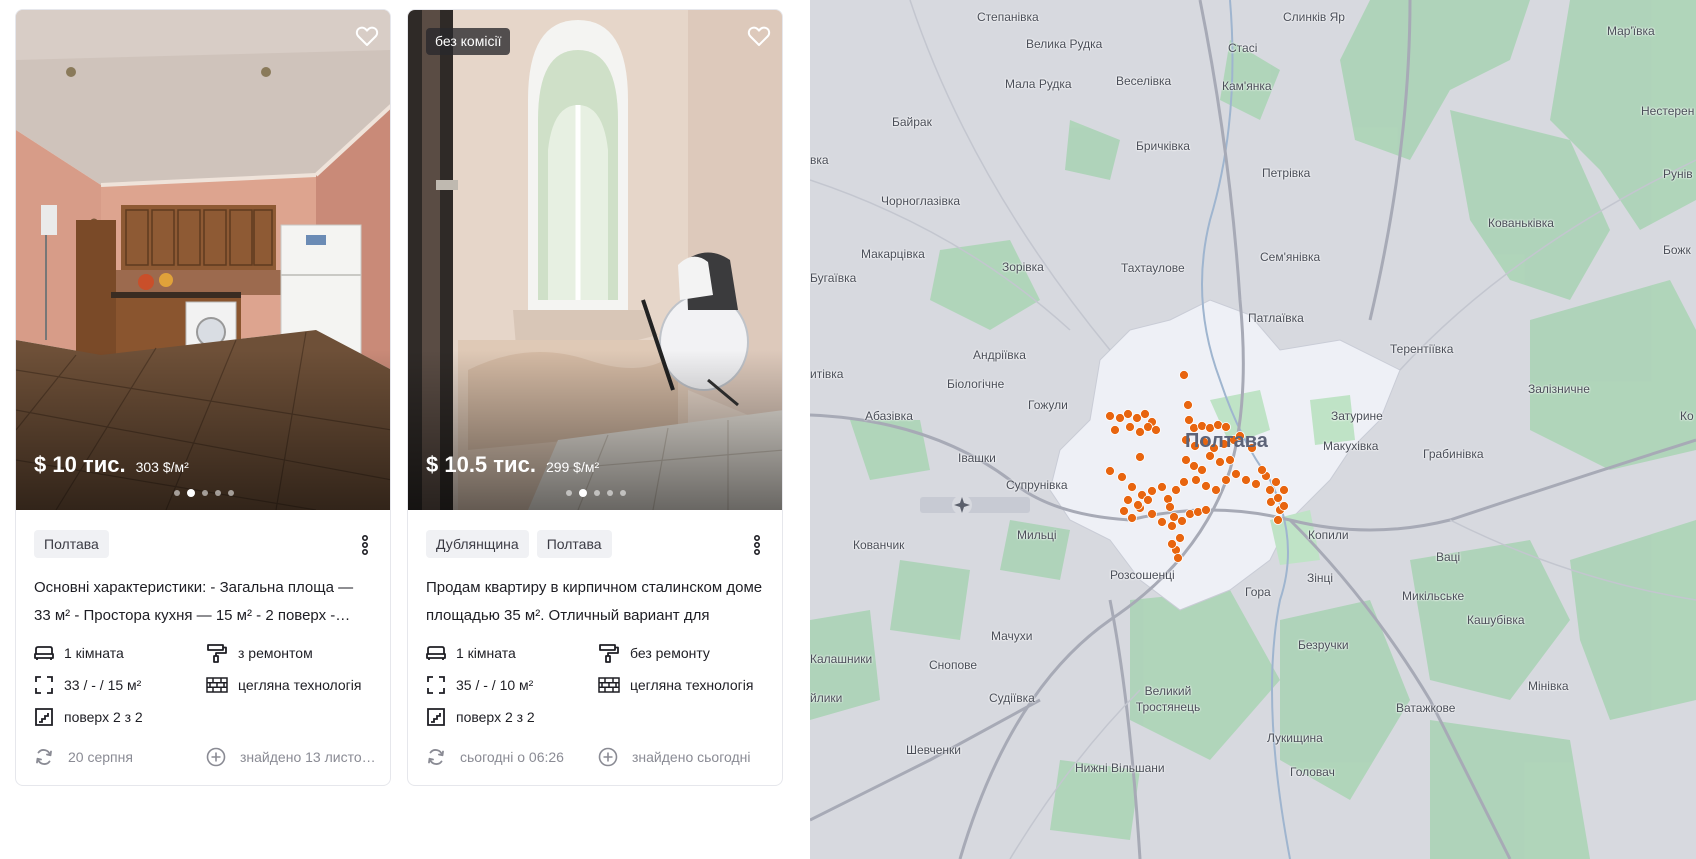 This screenshot has height=859, width=1696. Describe the element at coordinates (1276, 318) in the screenshot. I see `map-place-label: Патлаївка` at that location.